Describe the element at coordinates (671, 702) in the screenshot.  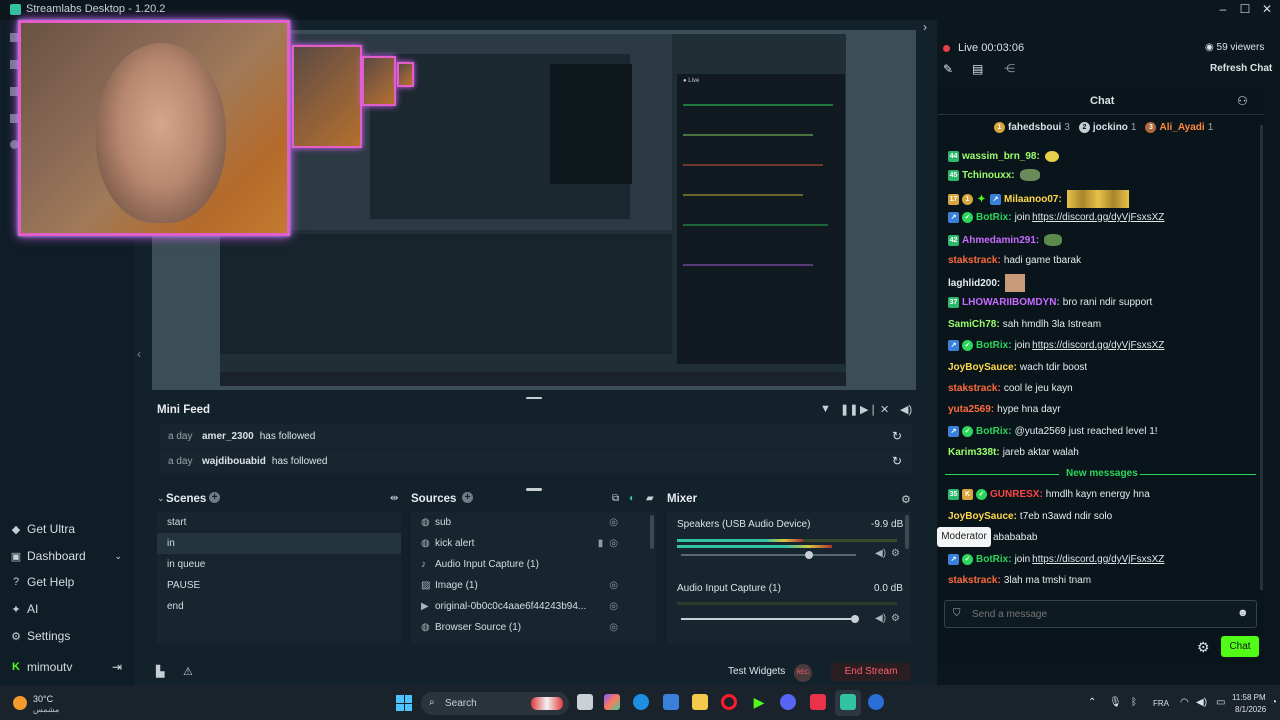
I see `store-icon` at that location.